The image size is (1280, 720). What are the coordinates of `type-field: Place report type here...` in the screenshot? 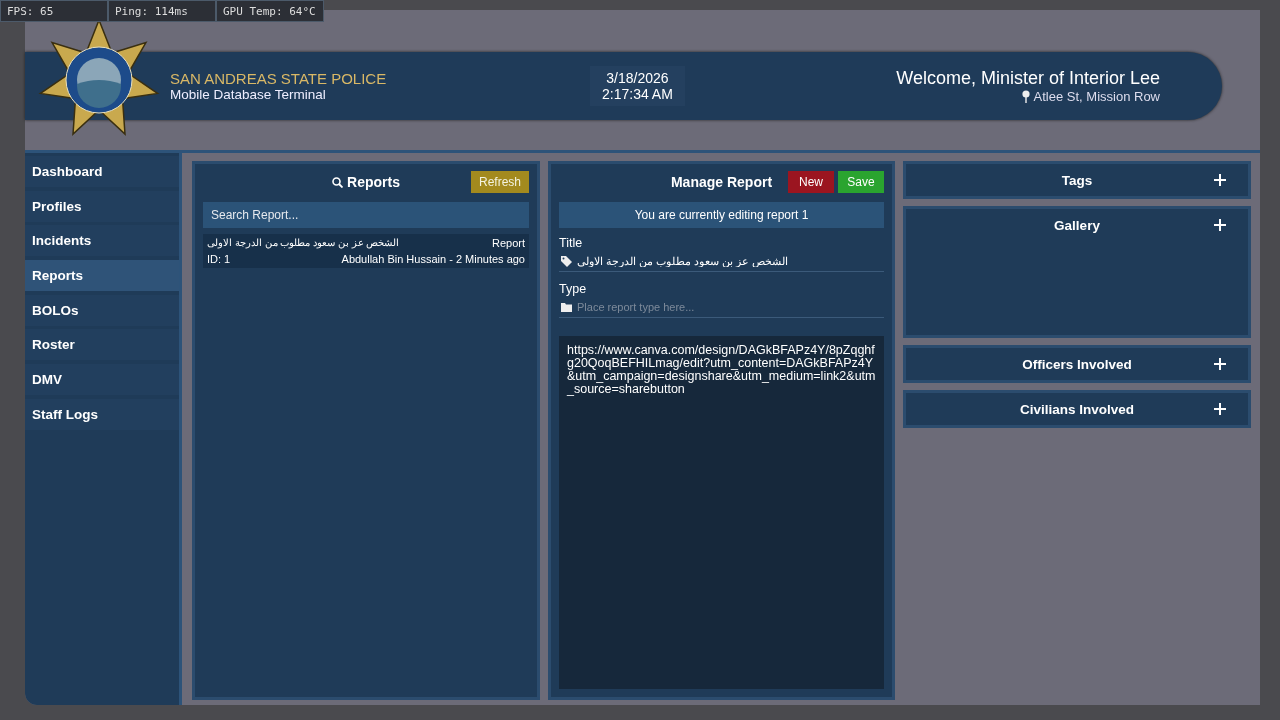 It's located at (729, 307).